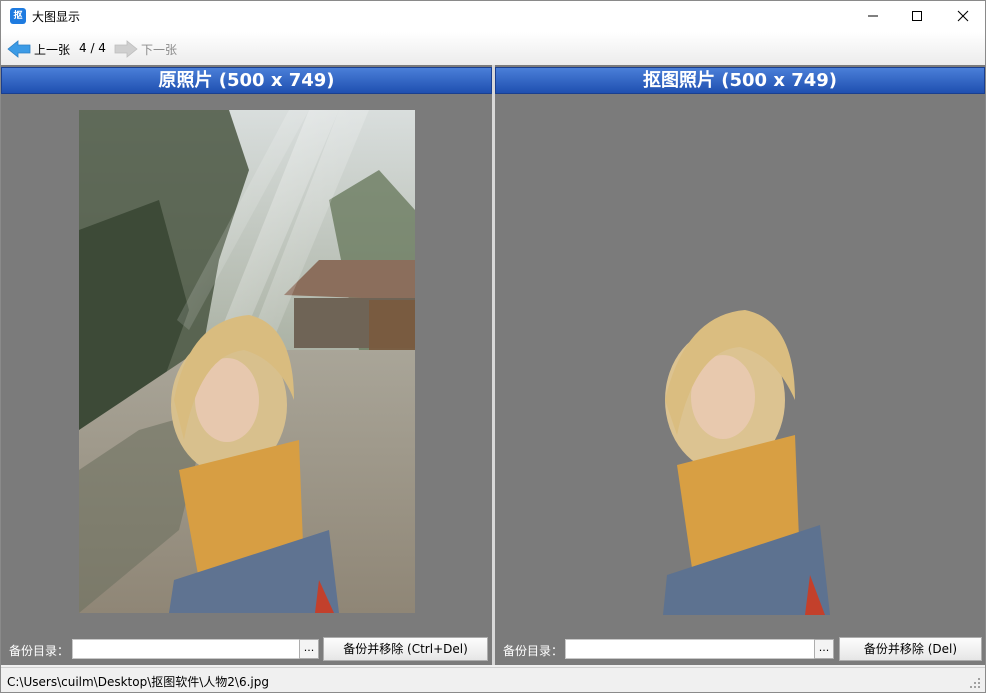  I want to click on arrow-right-icon, so click(126, 49).